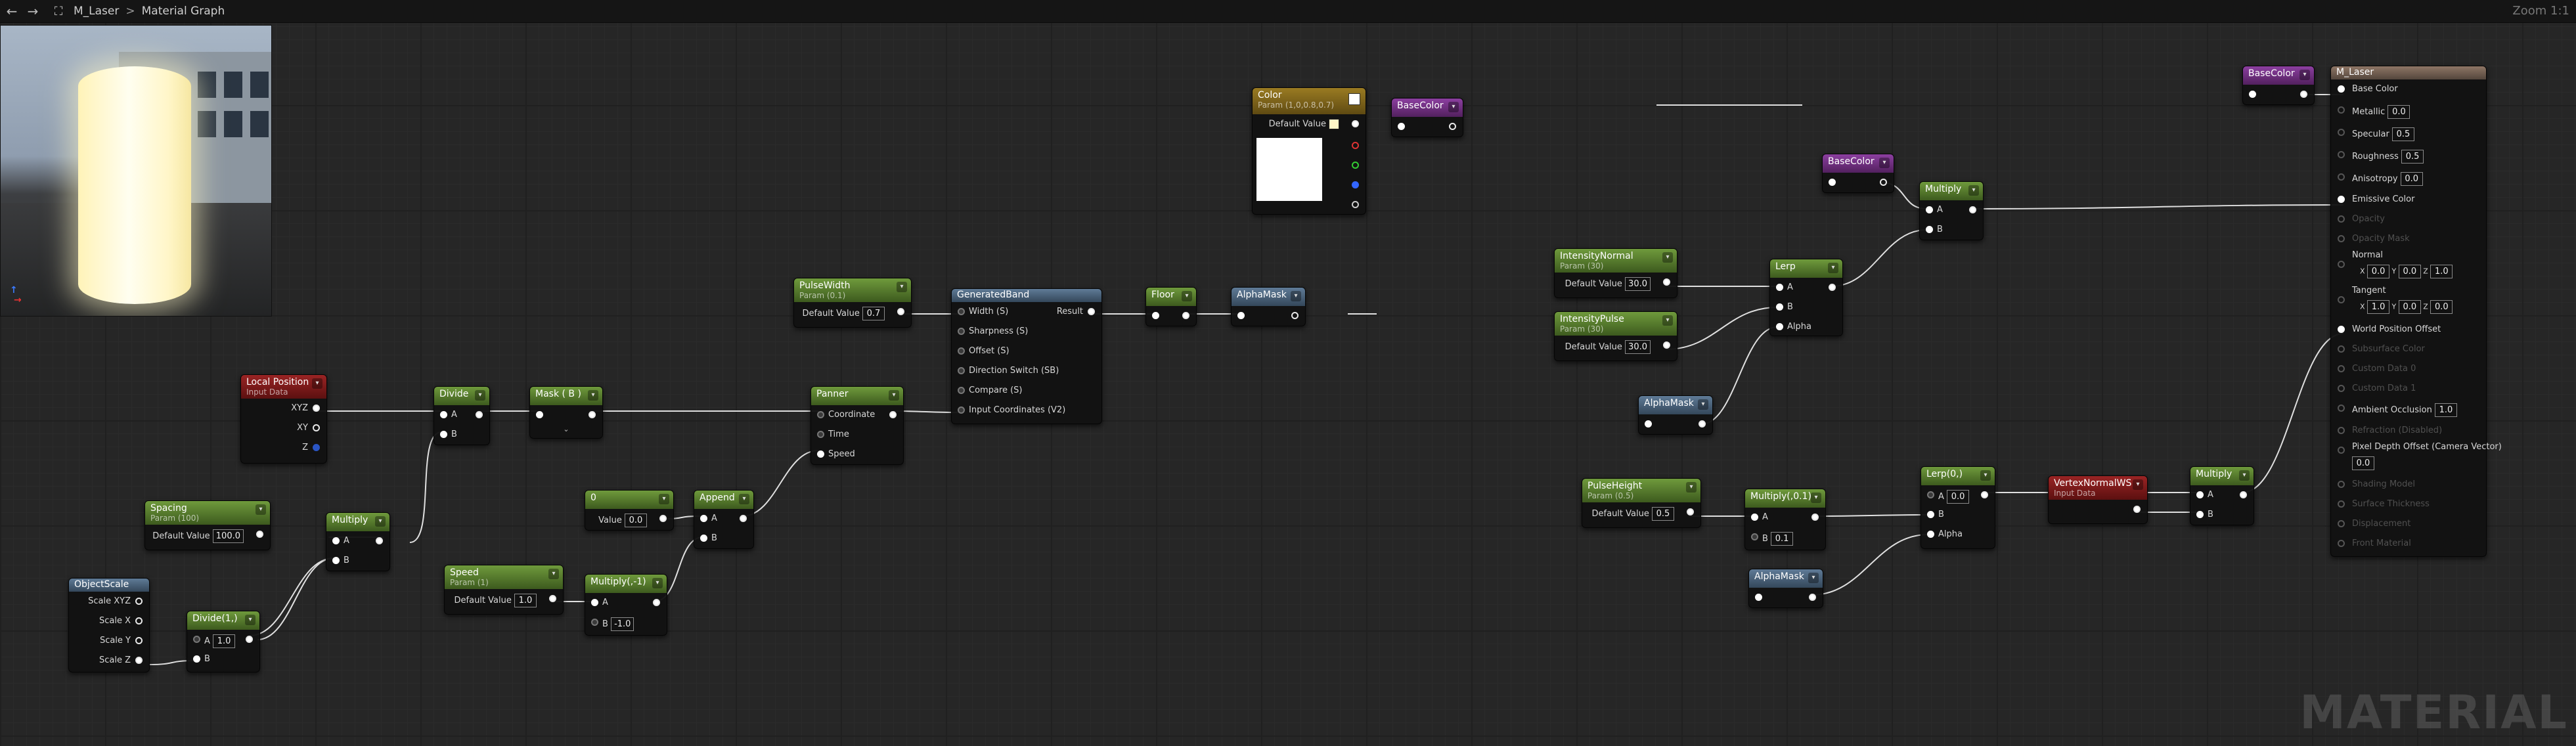  What do you see at coordinates (873, 313) in the screenshot?
I see `default-value-field: 0.7` at bounding box center [873, 313].